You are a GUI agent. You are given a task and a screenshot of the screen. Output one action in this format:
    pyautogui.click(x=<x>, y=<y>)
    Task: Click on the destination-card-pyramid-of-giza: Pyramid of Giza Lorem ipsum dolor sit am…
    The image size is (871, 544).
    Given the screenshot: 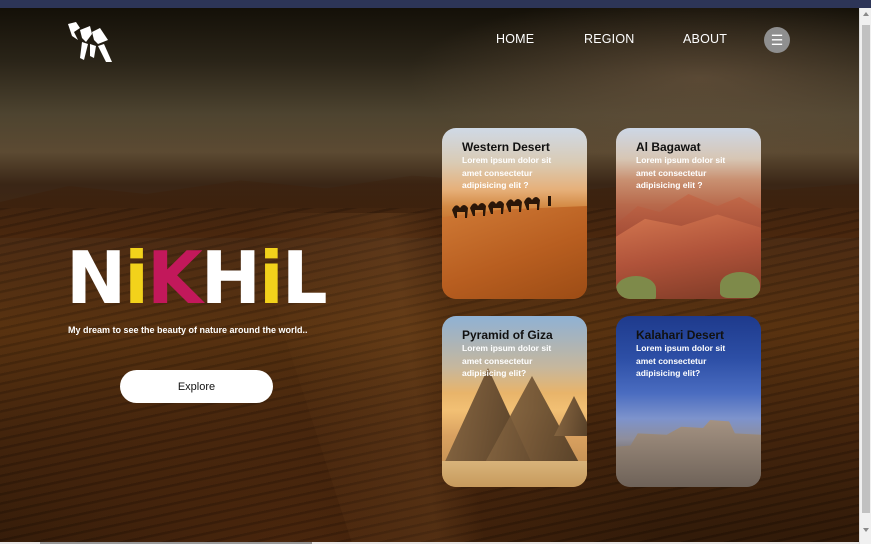 What is the action you would take?
    pyautogui.click(x=514, y=401)
    